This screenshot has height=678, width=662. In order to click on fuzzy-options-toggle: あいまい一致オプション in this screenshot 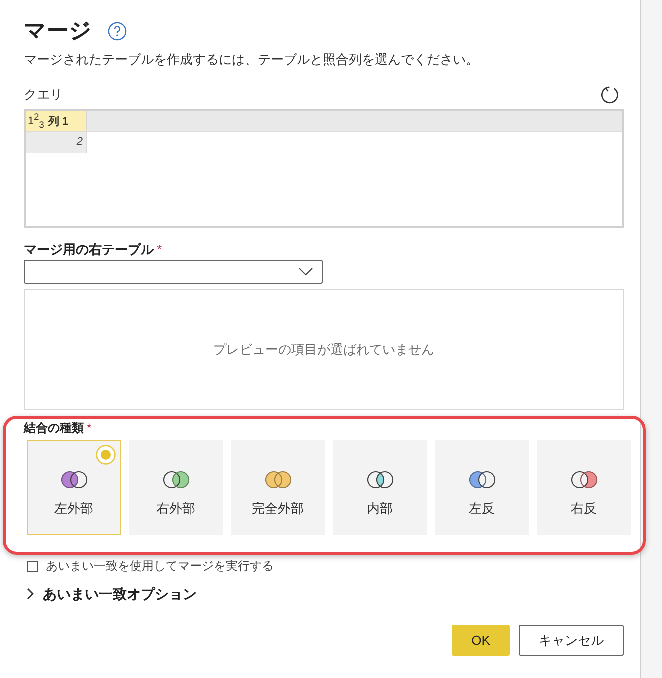, I will do `click(112, 594)`.